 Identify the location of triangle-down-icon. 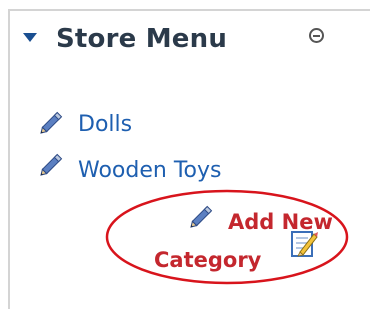
(30, 37).